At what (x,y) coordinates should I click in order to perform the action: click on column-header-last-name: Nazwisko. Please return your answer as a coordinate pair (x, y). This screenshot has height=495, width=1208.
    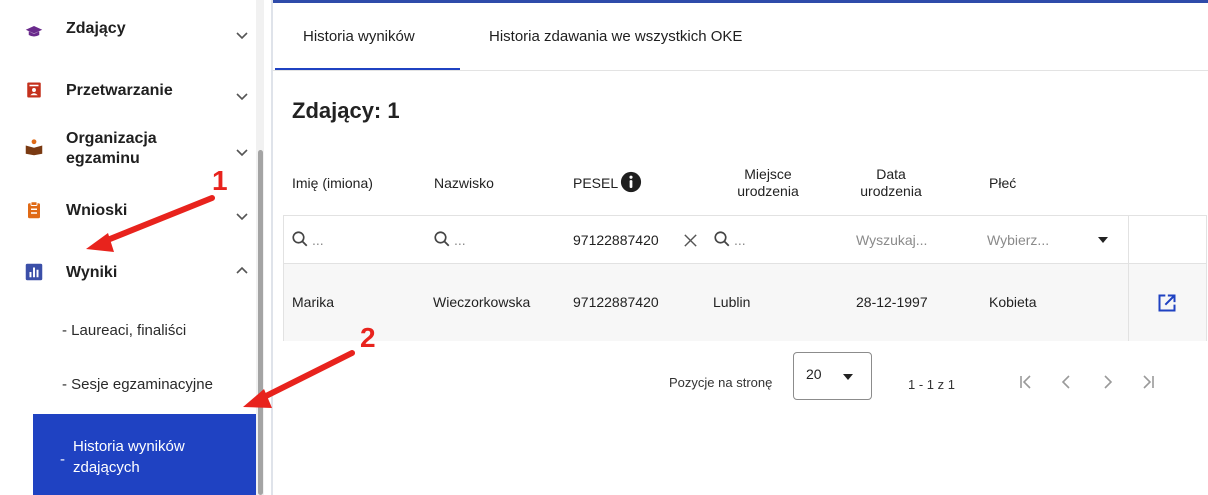
    Looking at the image, I should click on (464, 183).